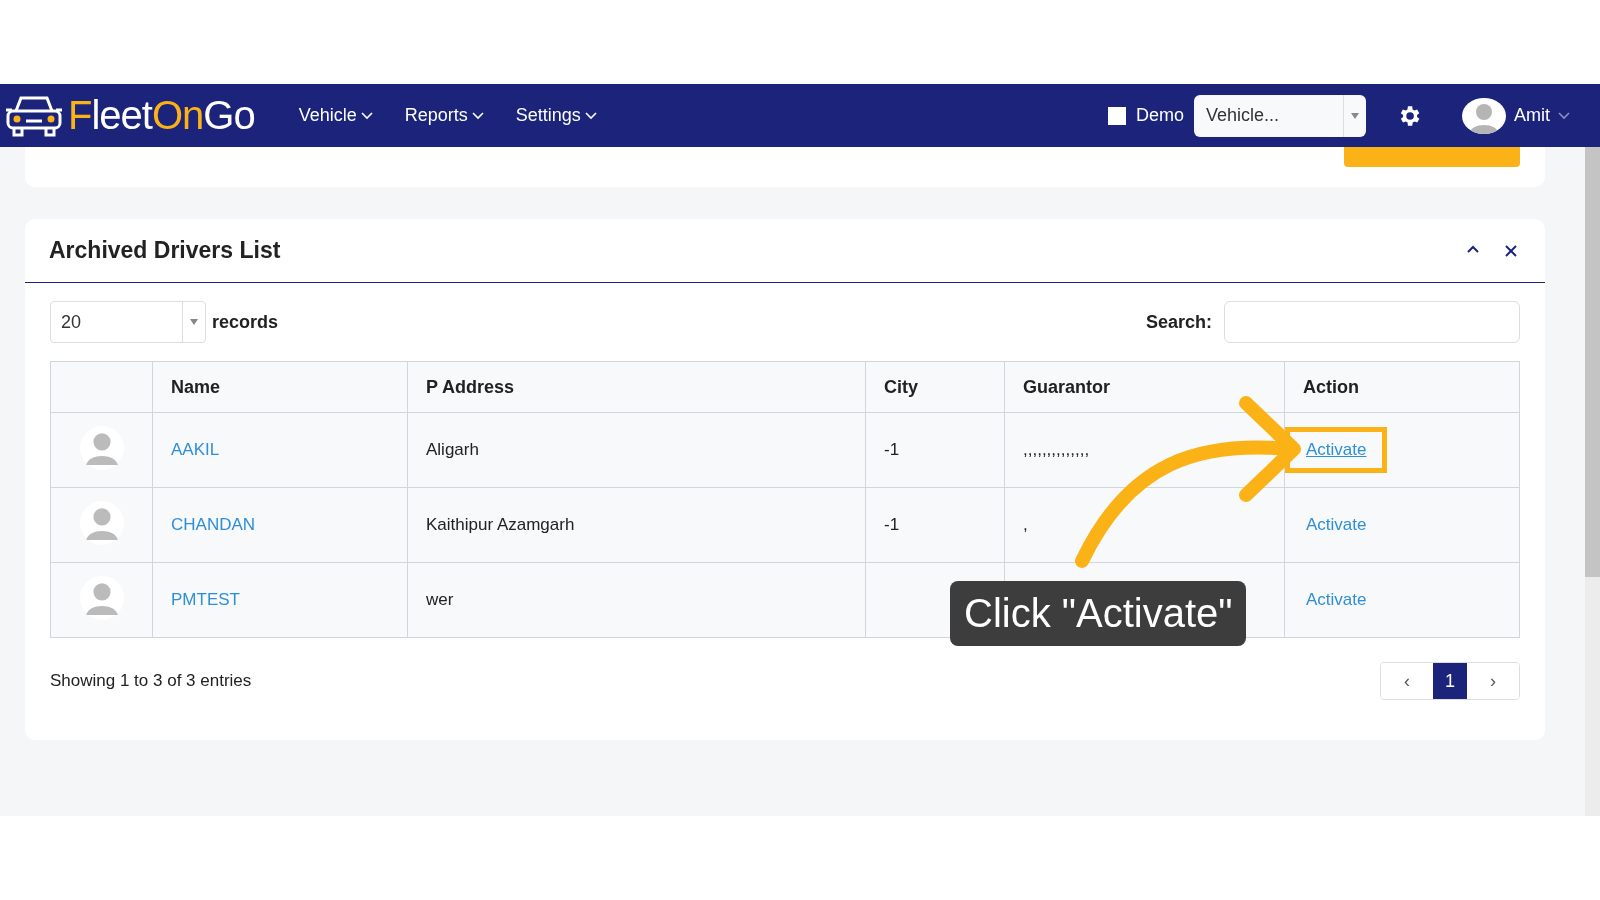 The image size is (1600, 900). What do you see at coordinates (935, 387) in the screenshot?
I see `column-header: City` at bounding box center [935, 387].